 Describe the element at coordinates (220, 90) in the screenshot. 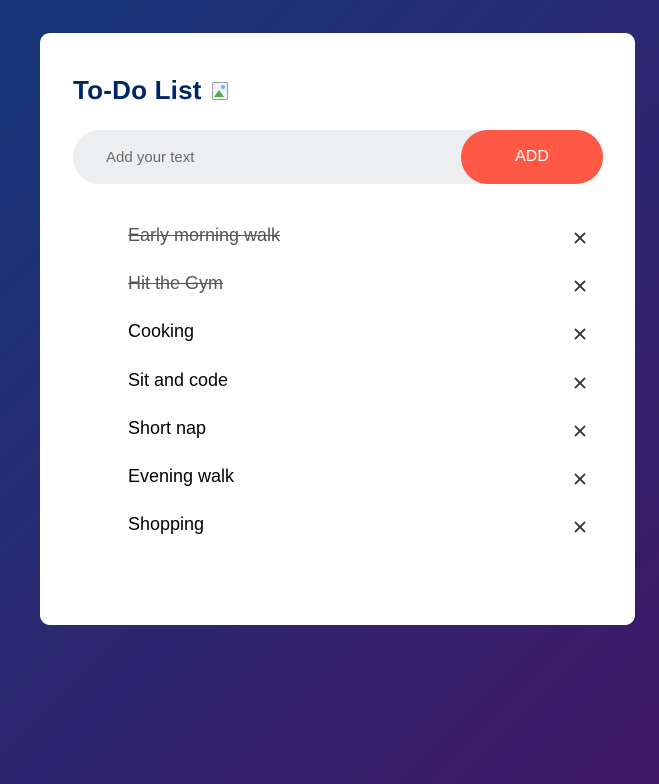

I see `broken-image-icon` at that location.